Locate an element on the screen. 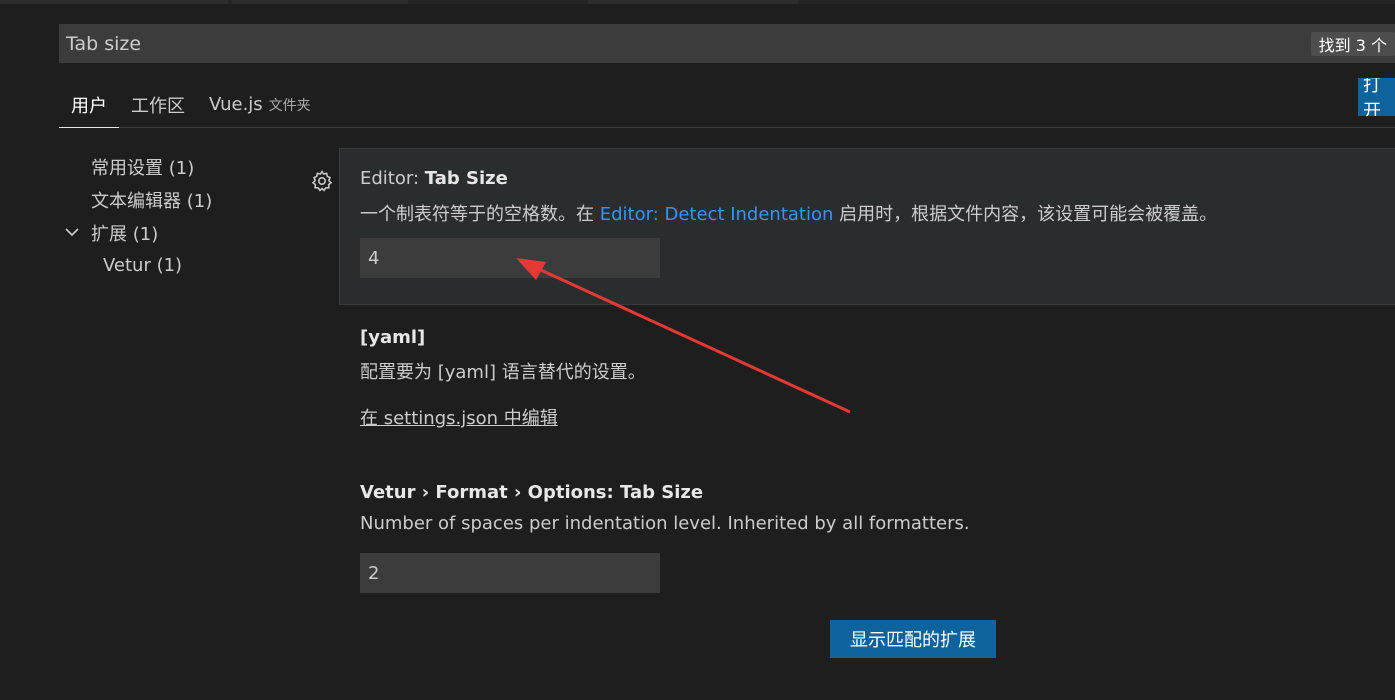 The height and width of the screenshot is (700, 1395). toc-item-commonly-used: 常用设置 (1) is located at coordinates (190, 166).